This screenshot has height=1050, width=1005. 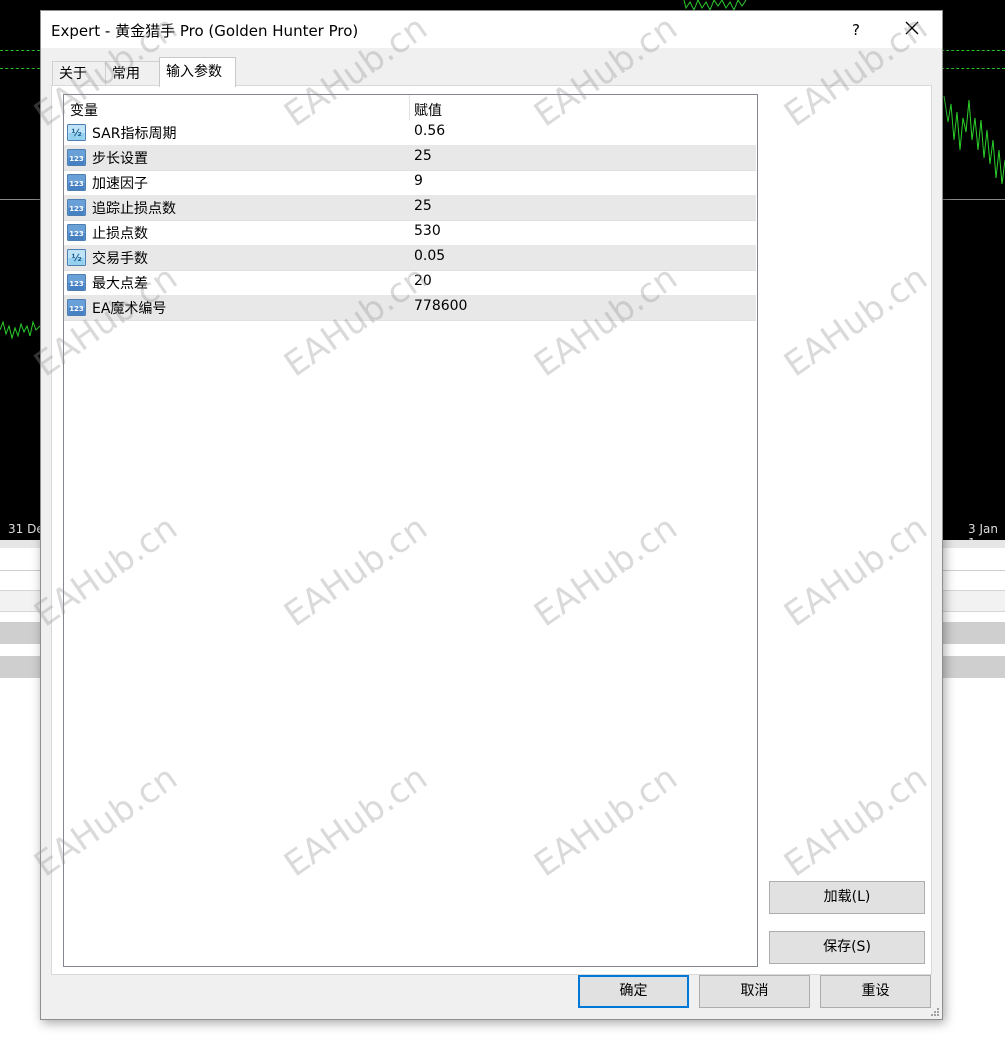 I want to click on param-name: 交易手数, so click(x=120, y=259).